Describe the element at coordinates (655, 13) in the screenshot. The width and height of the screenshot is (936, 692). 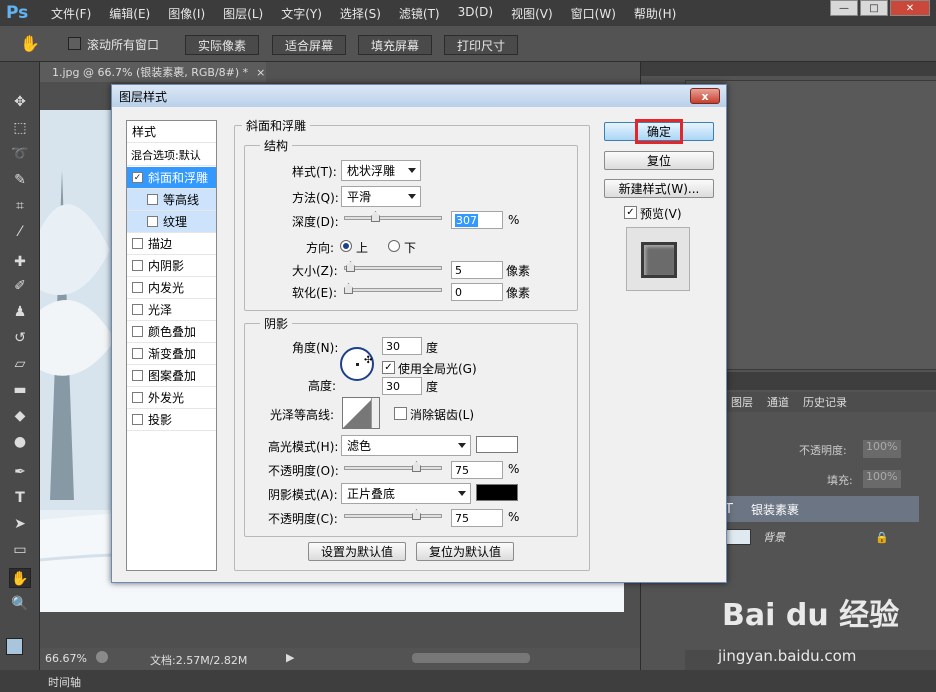
I see `menu-item: 帮助(H)` at that location.